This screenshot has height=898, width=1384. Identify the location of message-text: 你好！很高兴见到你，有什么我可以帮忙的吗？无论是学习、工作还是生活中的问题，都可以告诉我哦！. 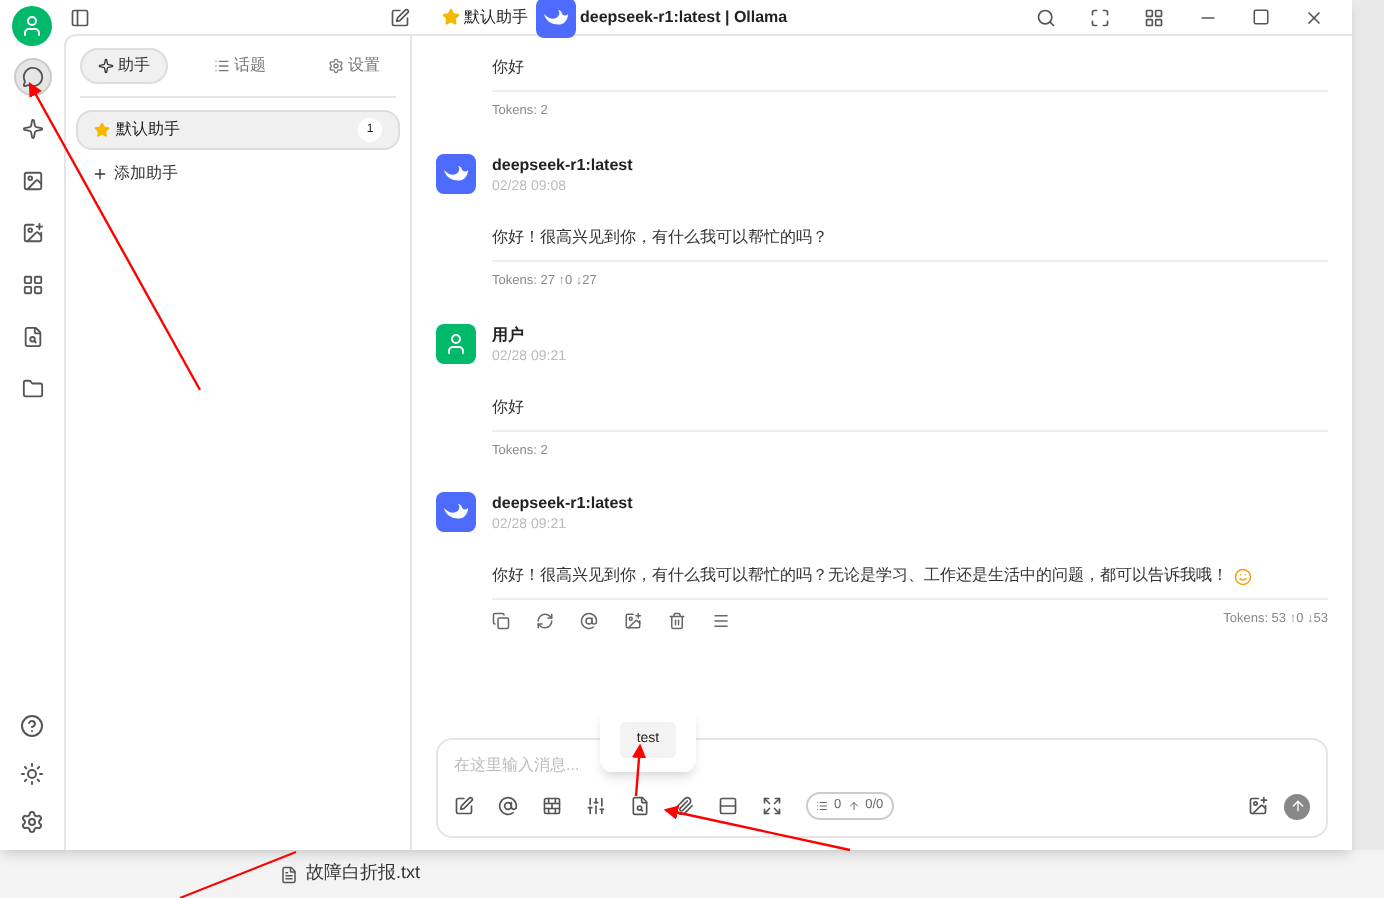
(860, 576).